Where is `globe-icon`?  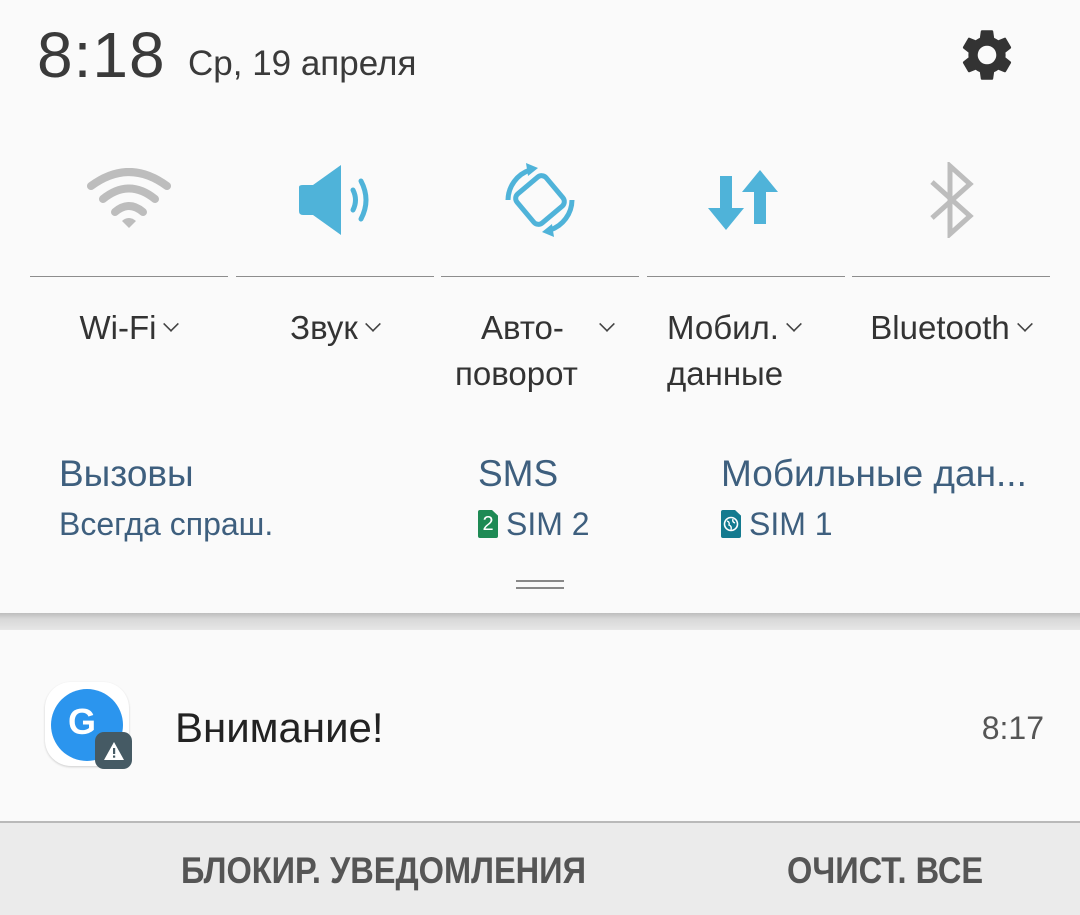
globe-icon is located at coordinates (731, 524).